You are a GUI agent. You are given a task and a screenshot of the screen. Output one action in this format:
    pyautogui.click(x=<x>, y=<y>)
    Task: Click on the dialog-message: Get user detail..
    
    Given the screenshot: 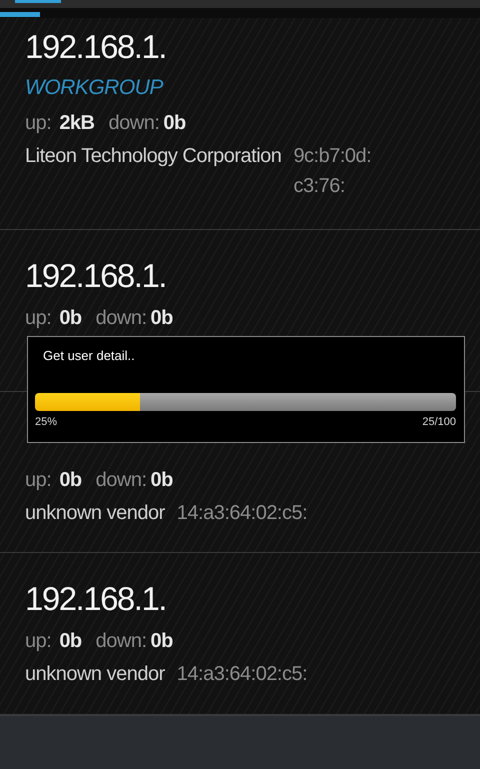 What is the action you would take?
    pyautogui.click(x=89, y=356)
    